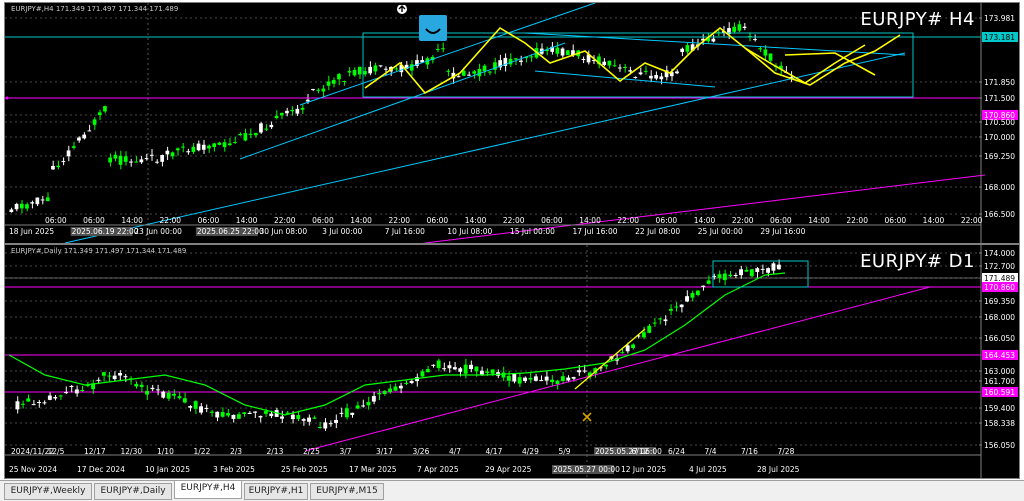 The width and height of the screenshot is (1024, 501). Describe the element at coordinates (676, 451) in the screenshot. I see `time-label: 6/24` at that location.